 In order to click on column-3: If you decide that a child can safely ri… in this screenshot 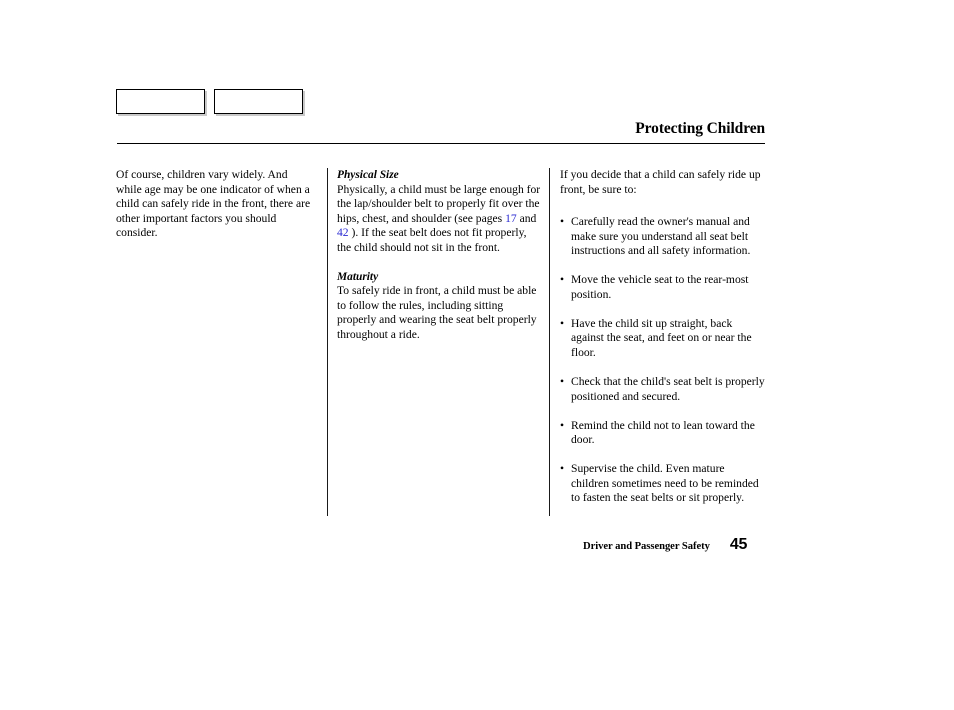, I will do `click(662, 337)`.